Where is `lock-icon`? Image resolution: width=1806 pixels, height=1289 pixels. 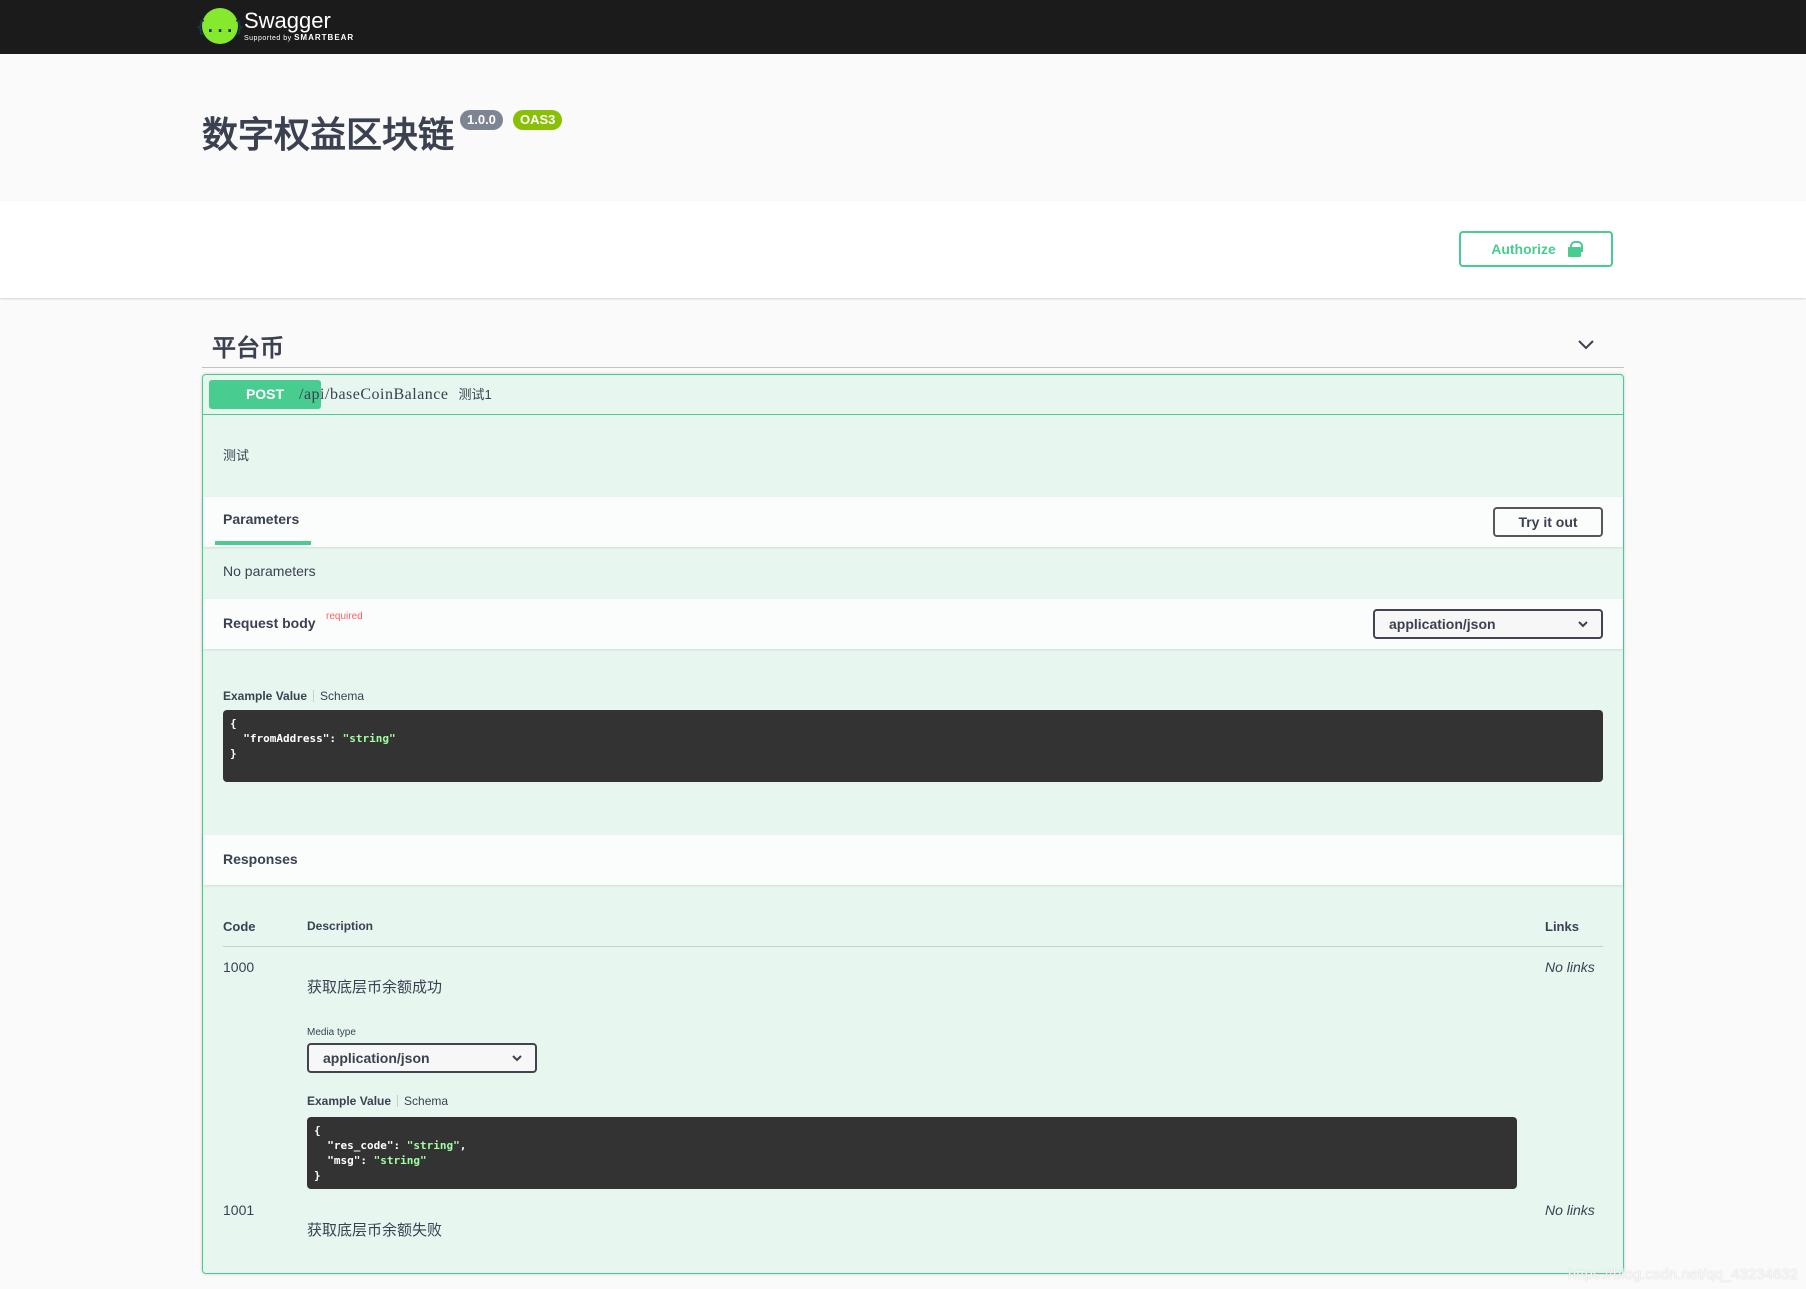
lock-icon is located at coordinates (1575, 249).